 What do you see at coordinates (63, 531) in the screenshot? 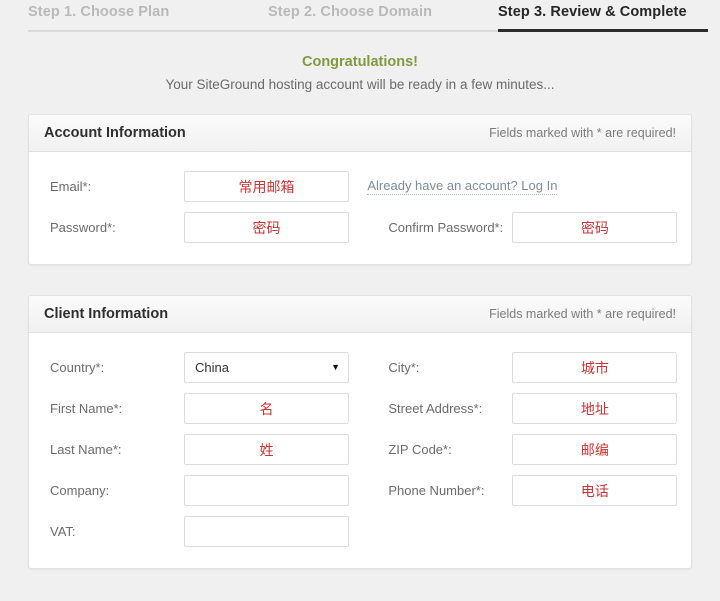
I see `vat-label: VAT:` at bounding box center [63, 531].